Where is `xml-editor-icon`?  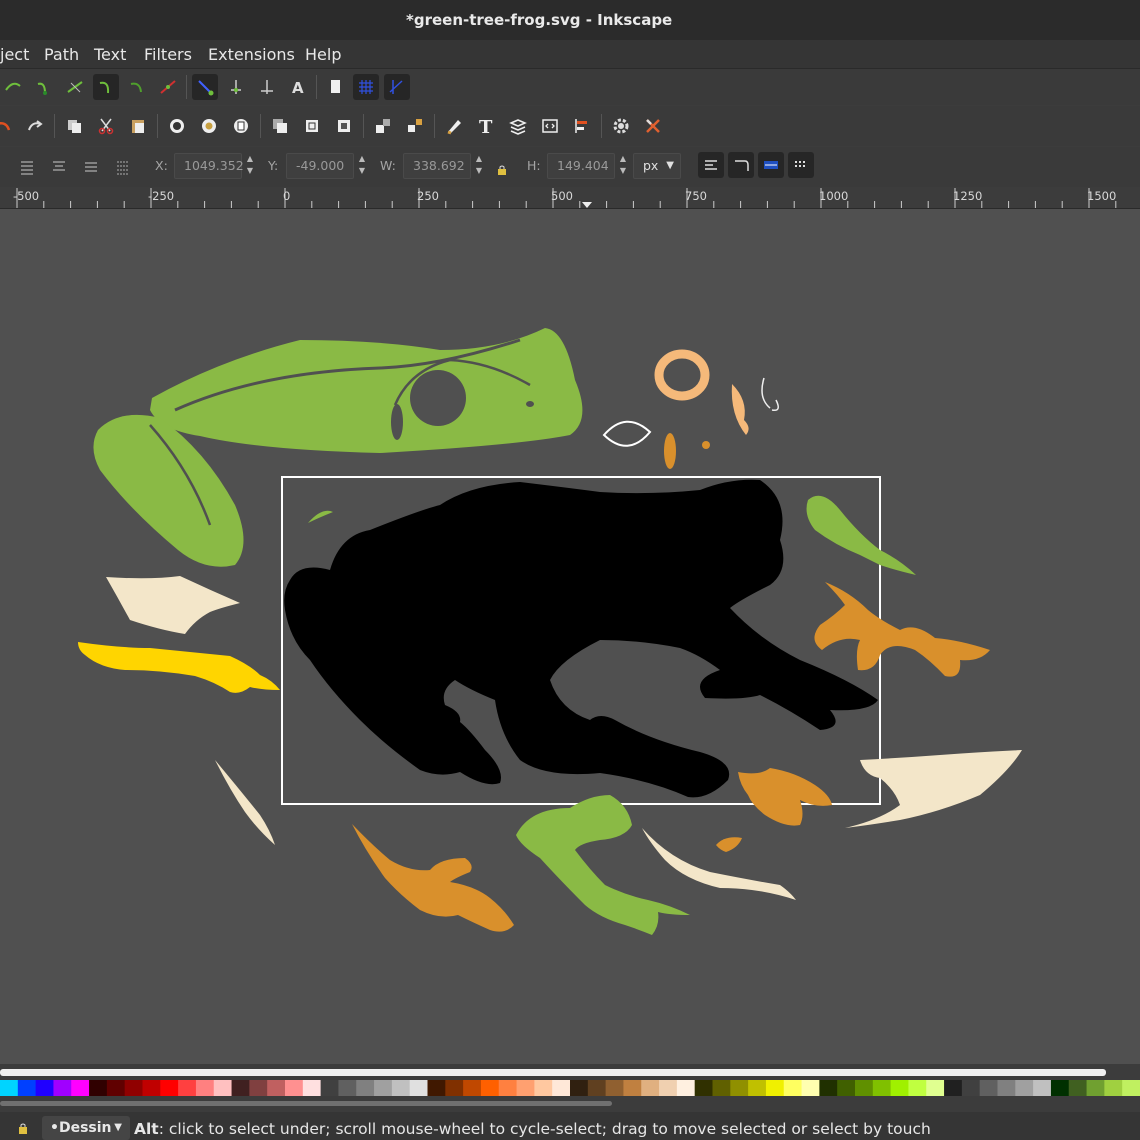
xml-editor-icon is located at coordinates (550, 126).